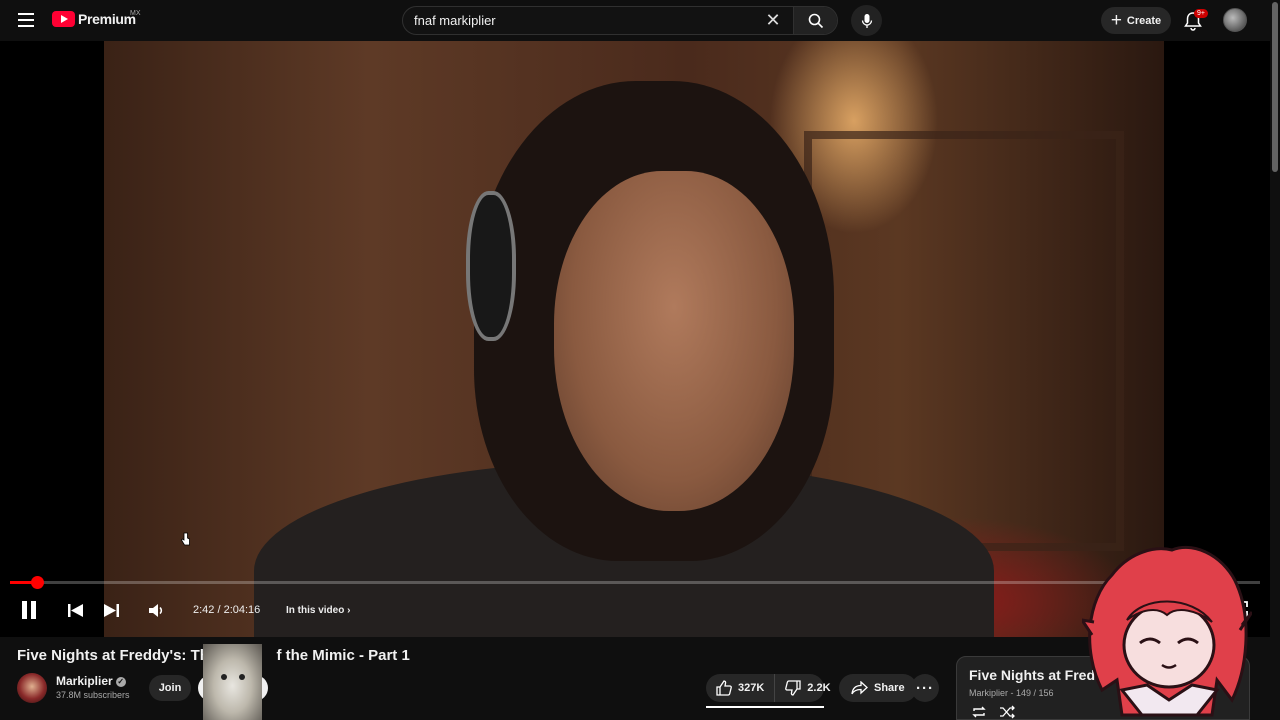 The height and width of the screenshot is (720, 1280). I want to click on verified-icon: ✓, so click(120, 682).